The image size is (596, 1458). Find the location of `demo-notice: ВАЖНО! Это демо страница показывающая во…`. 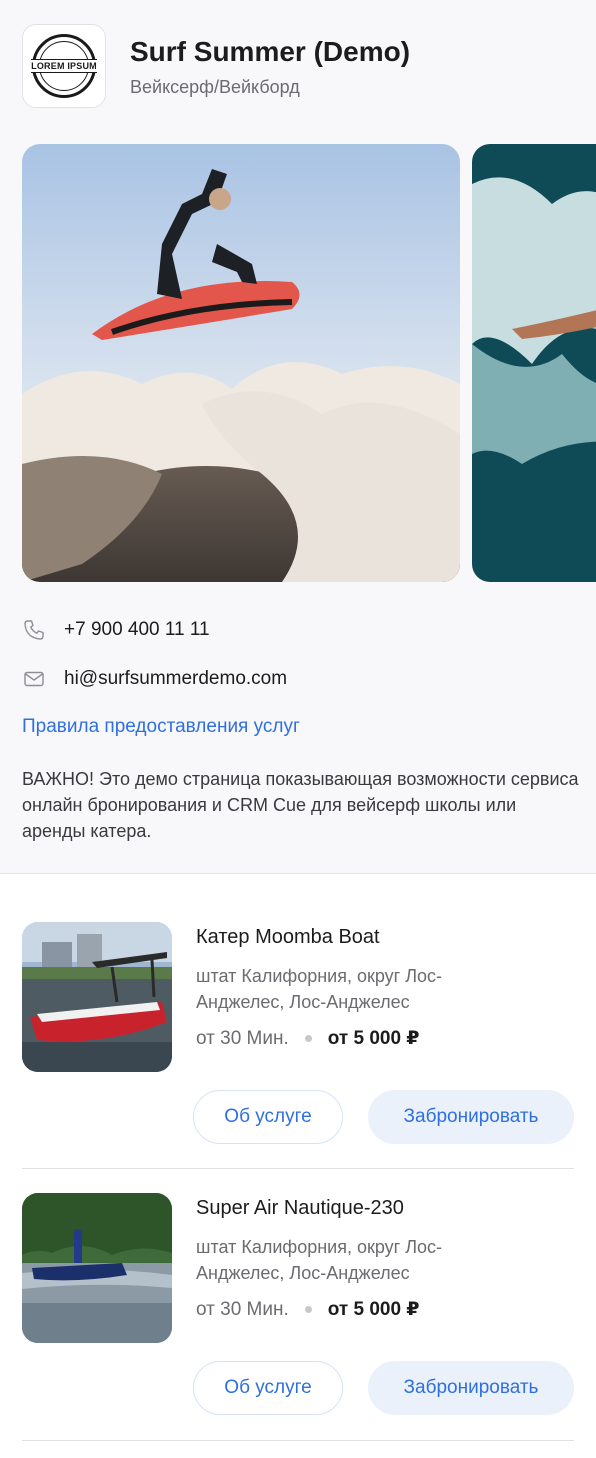

demo-notice: ВАЖНО! Это демо страница показывающая во… is located at coordinates (300, 805).